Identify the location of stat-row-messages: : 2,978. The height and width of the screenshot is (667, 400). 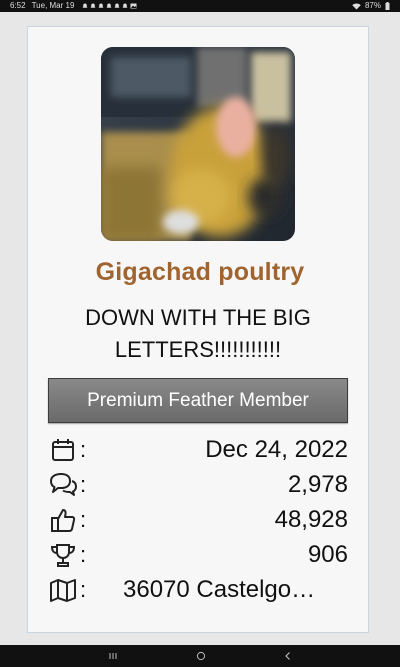
(198, 484).